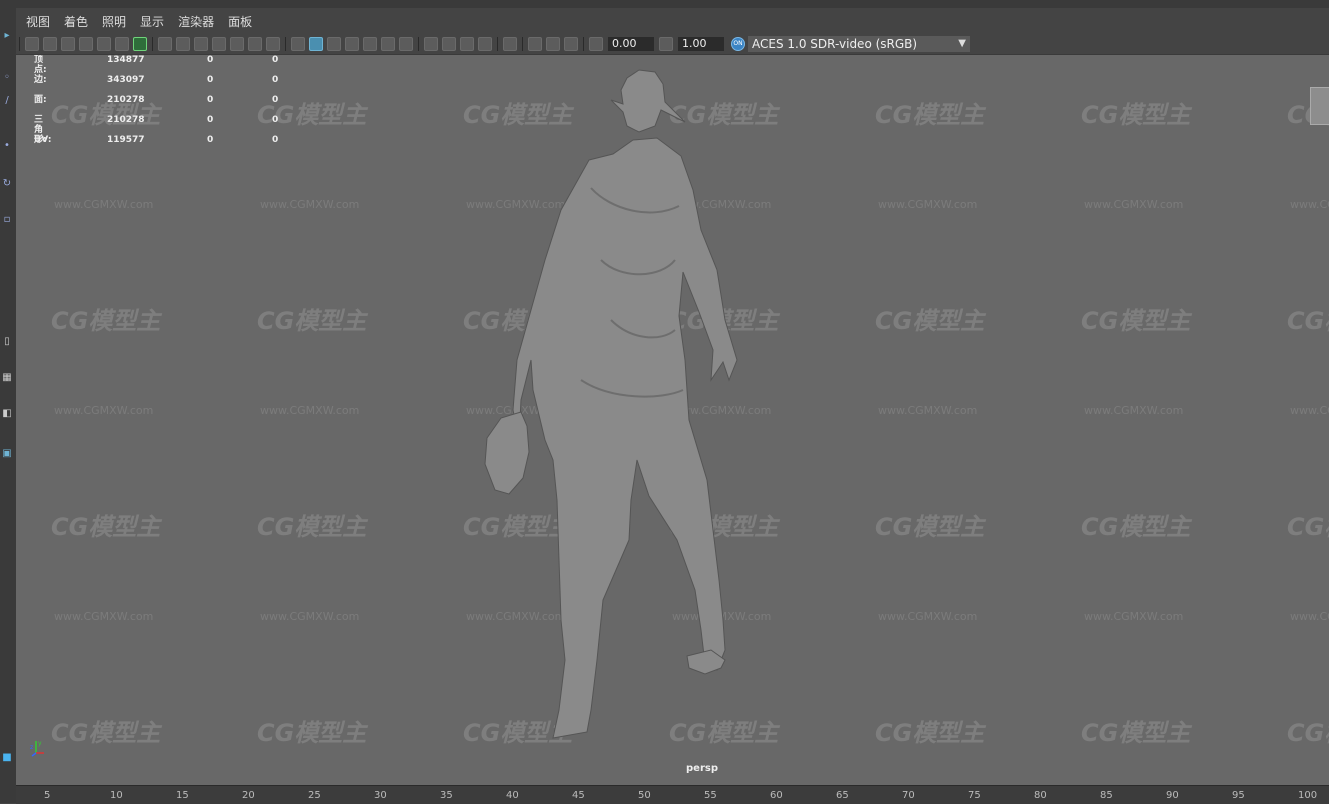 This screenshot has width=1329, height=804. Describe the element at coordinates (248, 795) in the screenshot. I see `ruler-tick-label: 20` at that location.